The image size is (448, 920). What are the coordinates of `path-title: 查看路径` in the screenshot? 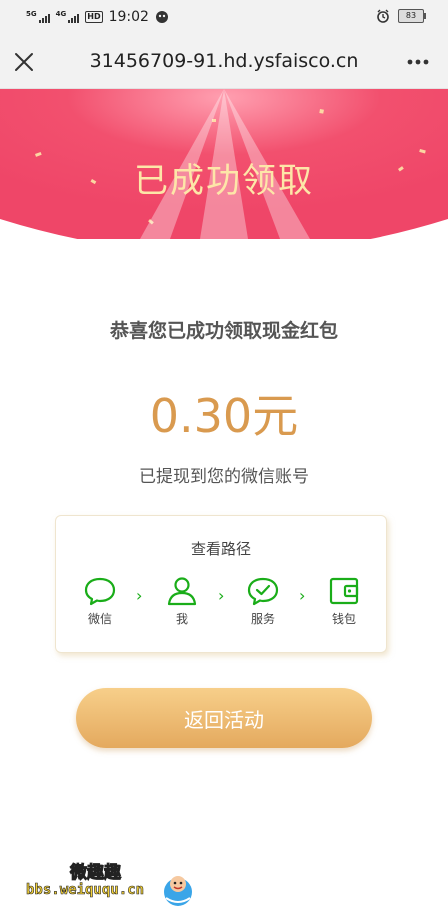 It's located at (220, 549).